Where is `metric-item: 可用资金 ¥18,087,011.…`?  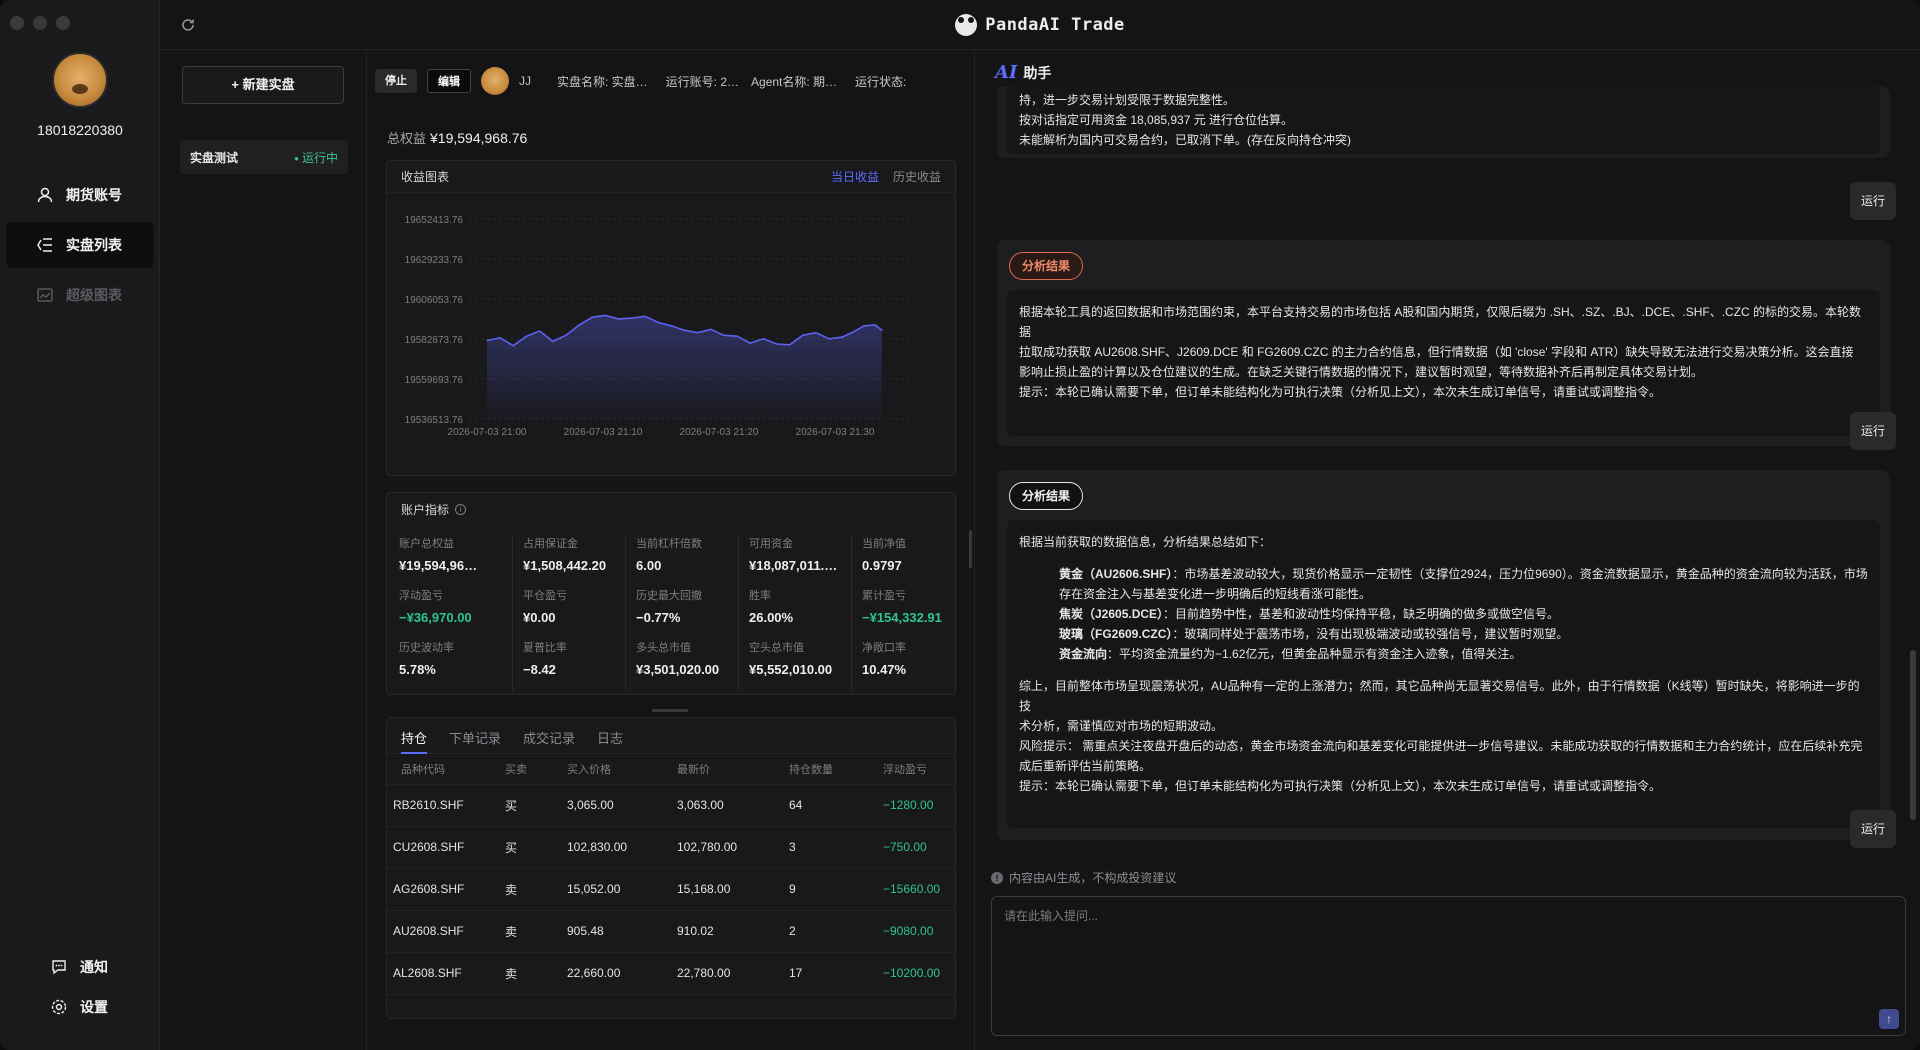
metric-item: 可用资金 ¥18,087,011.… is located at coordinates (794, 561).